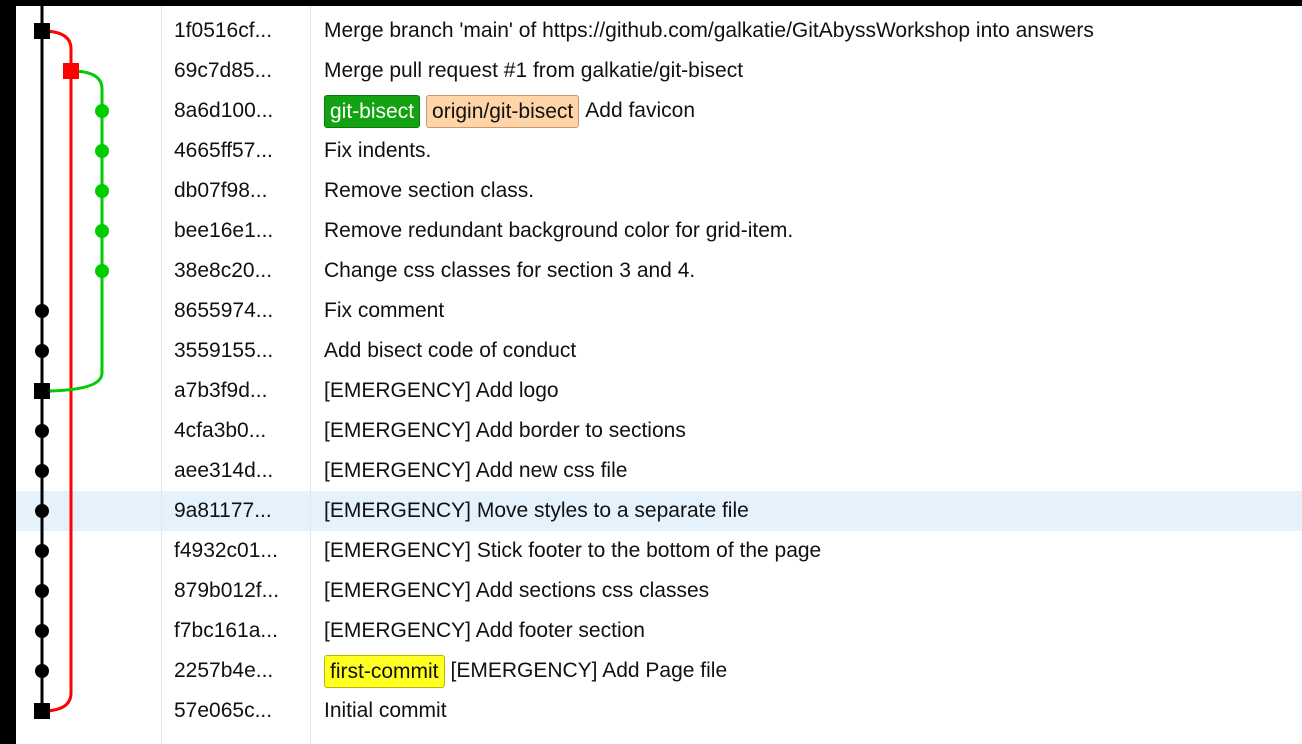 The image size is (1302, 744). I want to click on graph-column-divider, so click(161, 375).